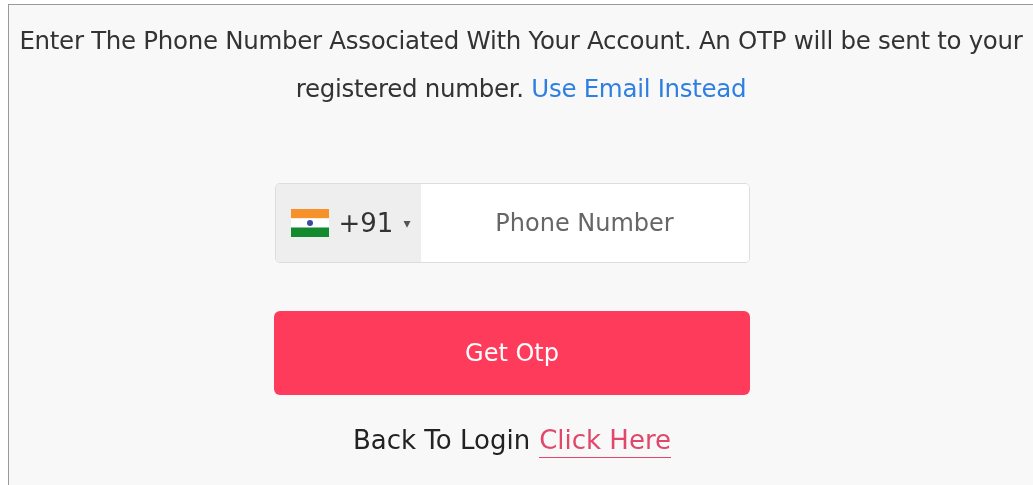  I want to click on click-here-link: Click Here, so click(605, 441).